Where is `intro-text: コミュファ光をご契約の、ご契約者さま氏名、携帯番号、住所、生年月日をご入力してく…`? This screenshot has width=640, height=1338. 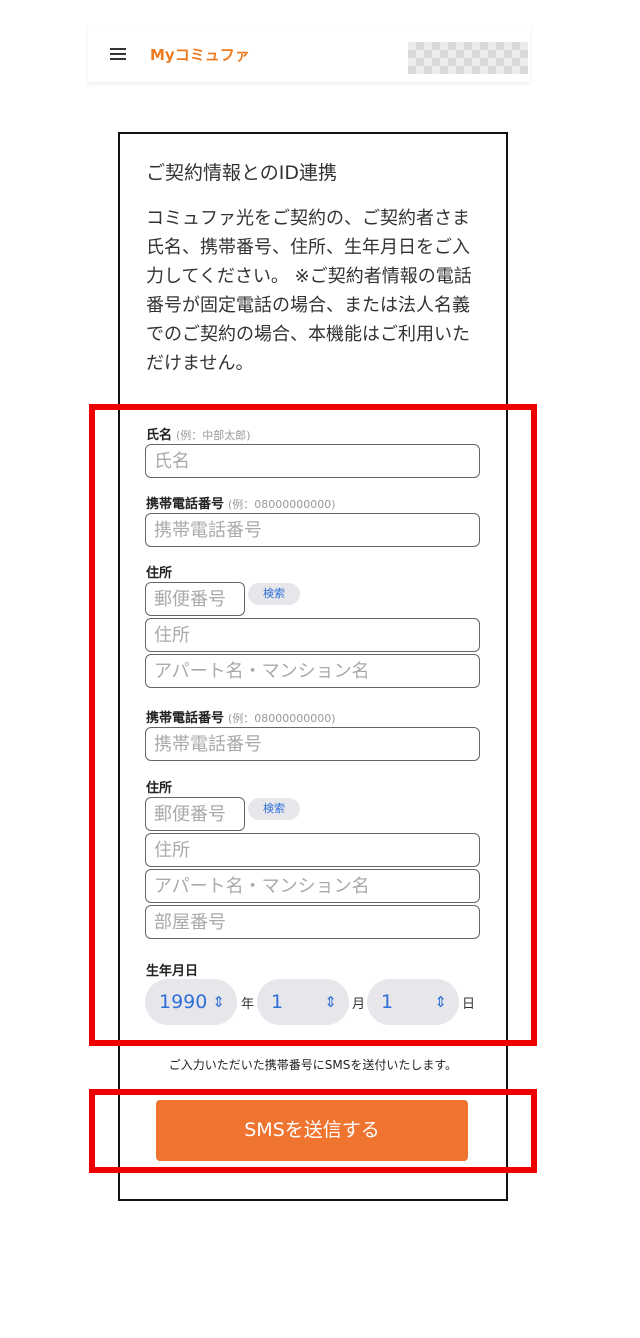
intro-text: コミュファ光をご契約の、ご契約者さま氏名、携帯番号、住所、生年月日をご入力してく… is located at coordinates (309, 291).